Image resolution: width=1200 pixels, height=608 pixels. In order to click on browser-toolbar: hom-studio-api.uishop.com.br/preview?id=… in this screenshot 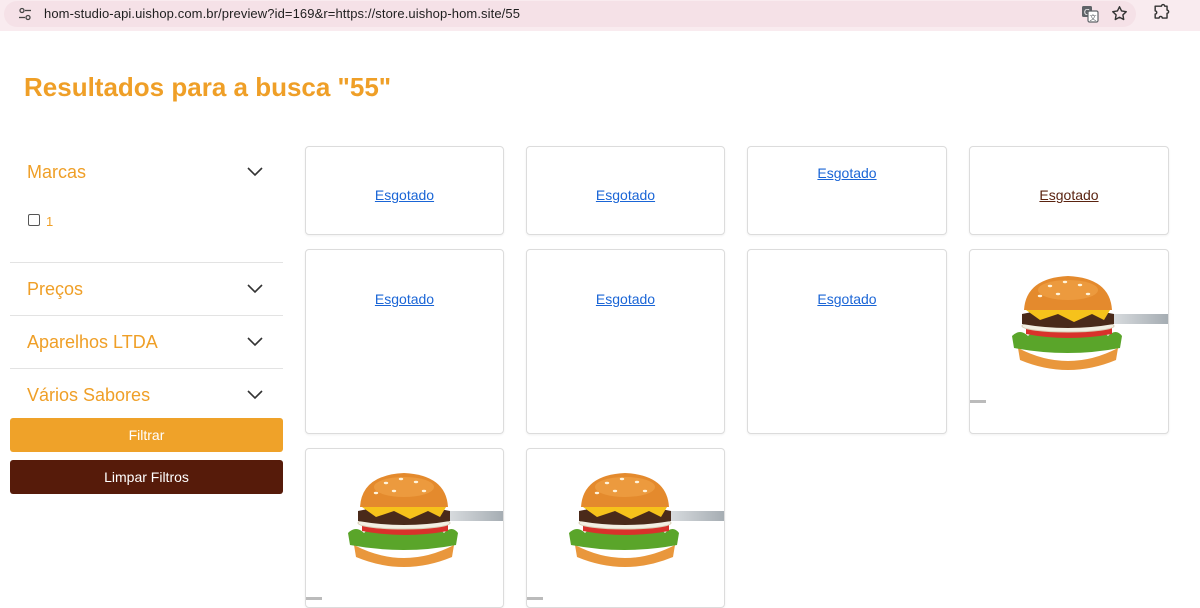, I will do `click(600, 15)`.